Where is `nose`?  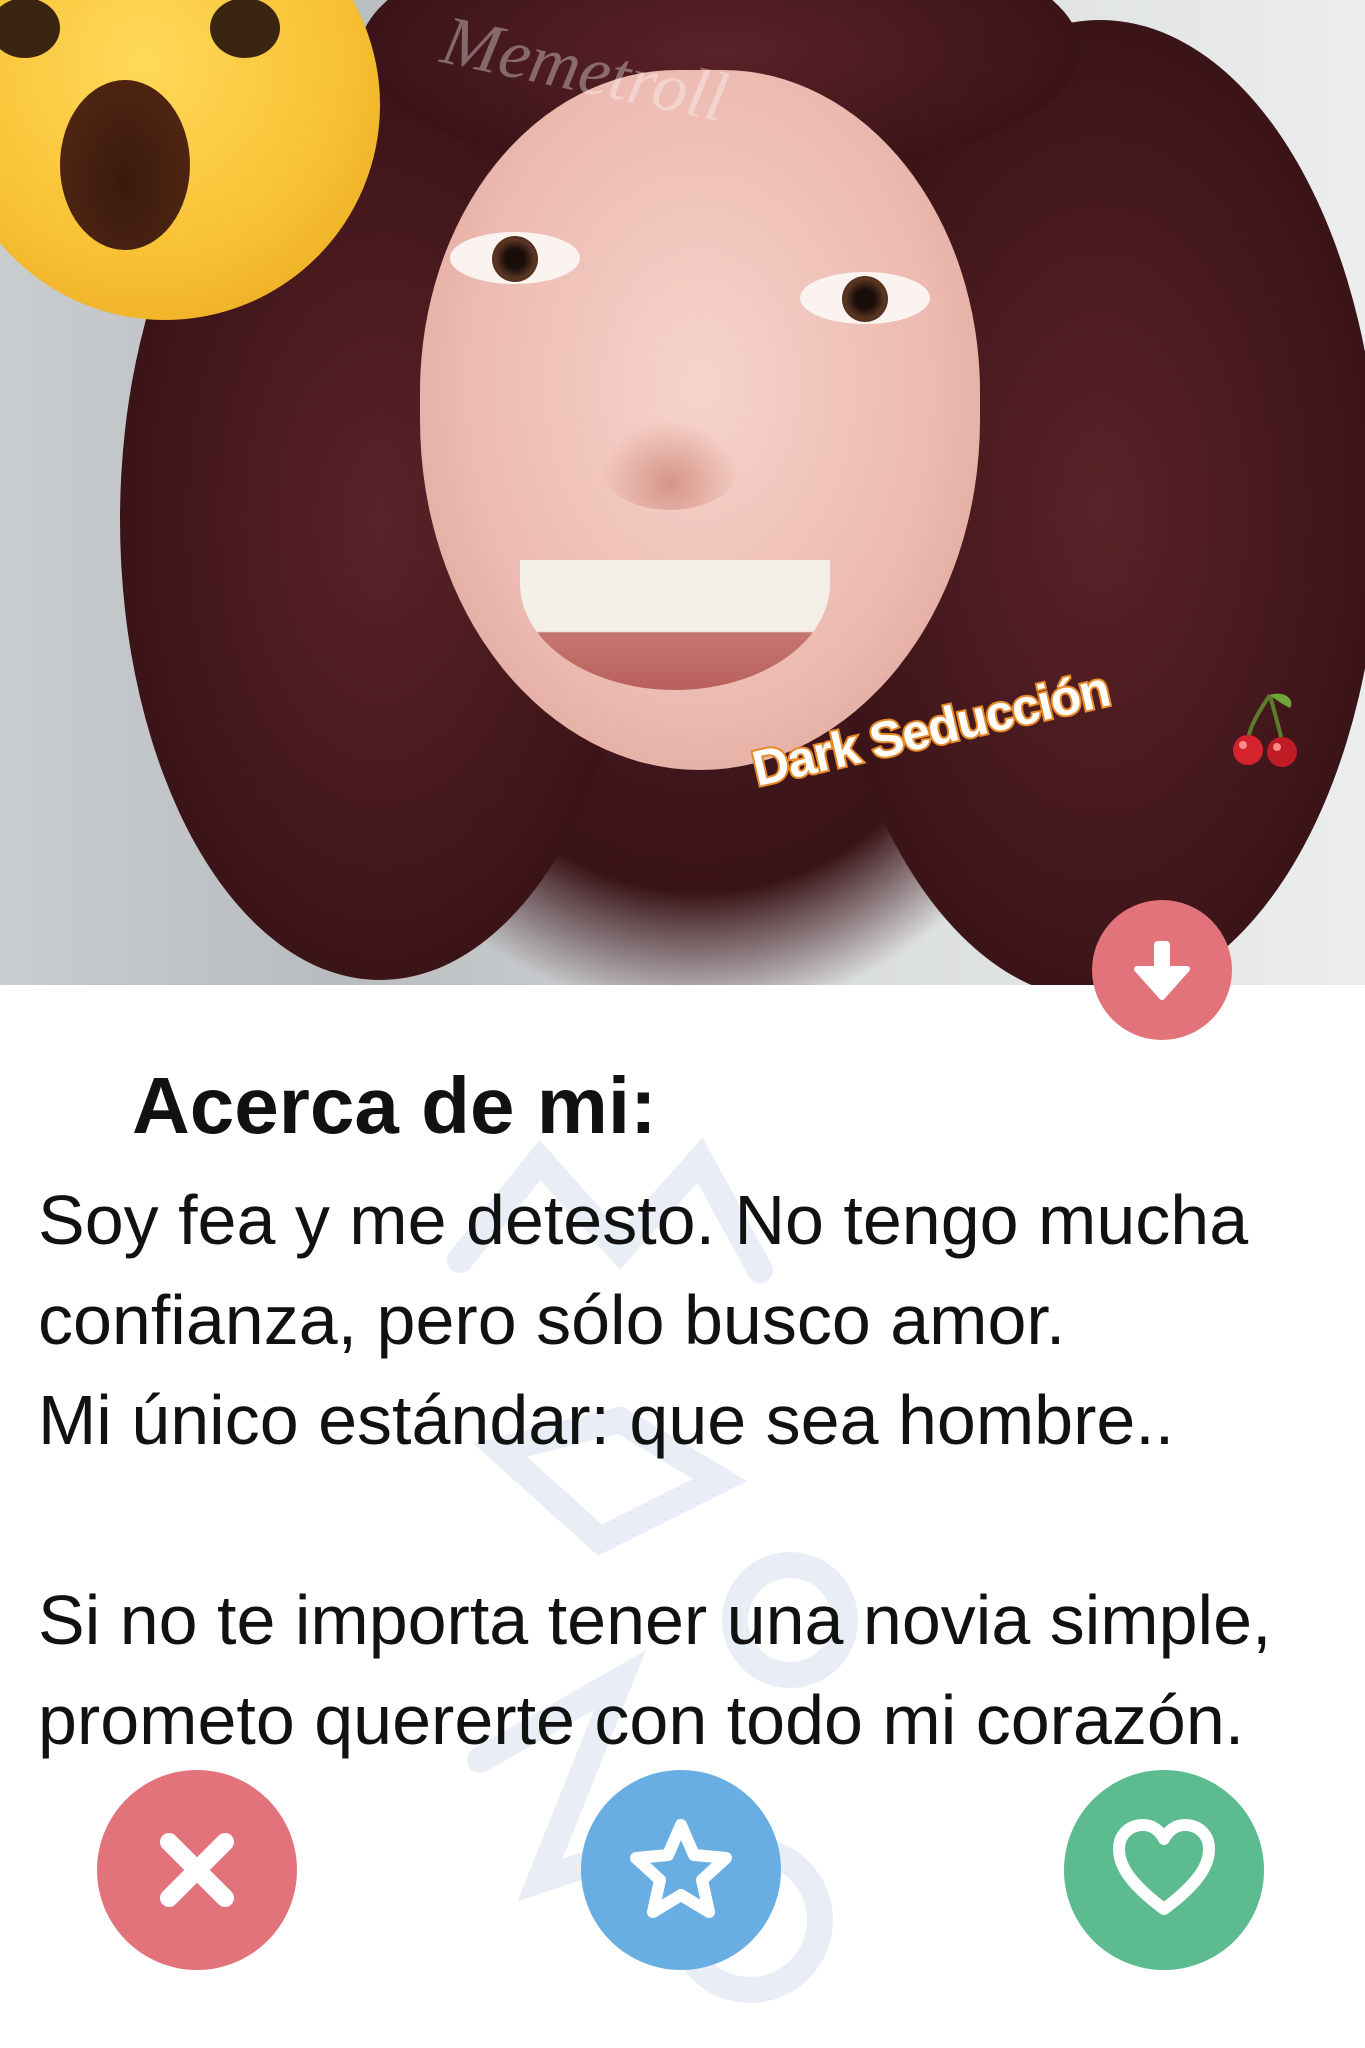 nose is located at coordinates (670, 465).